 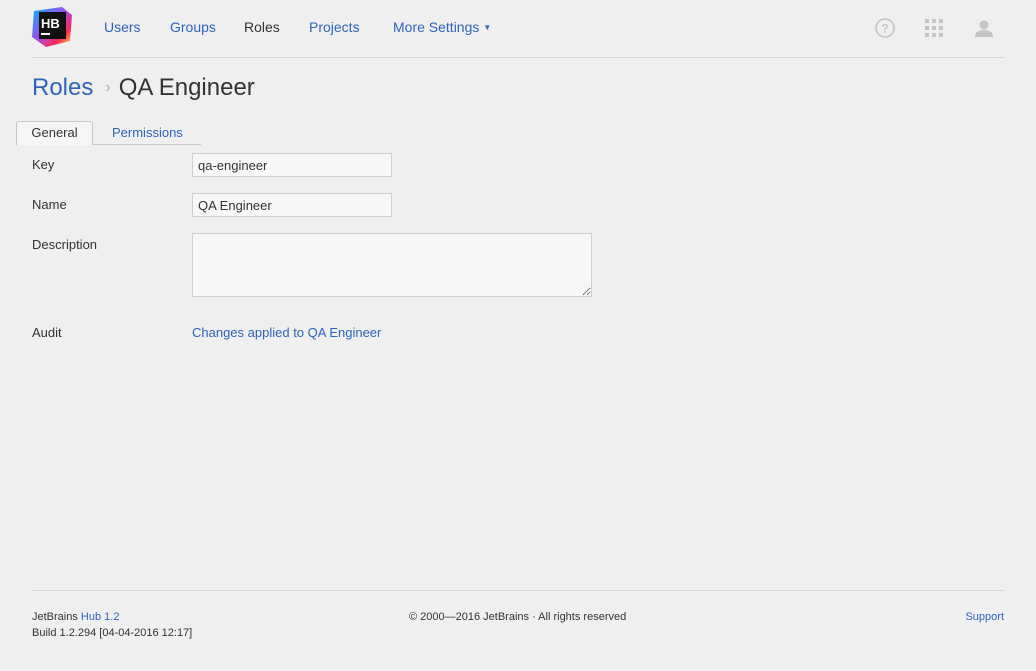 What do you see at coordinates (43, 164) in the screenshot?
I see `key-label: Key` at bounding box center [43, 164].